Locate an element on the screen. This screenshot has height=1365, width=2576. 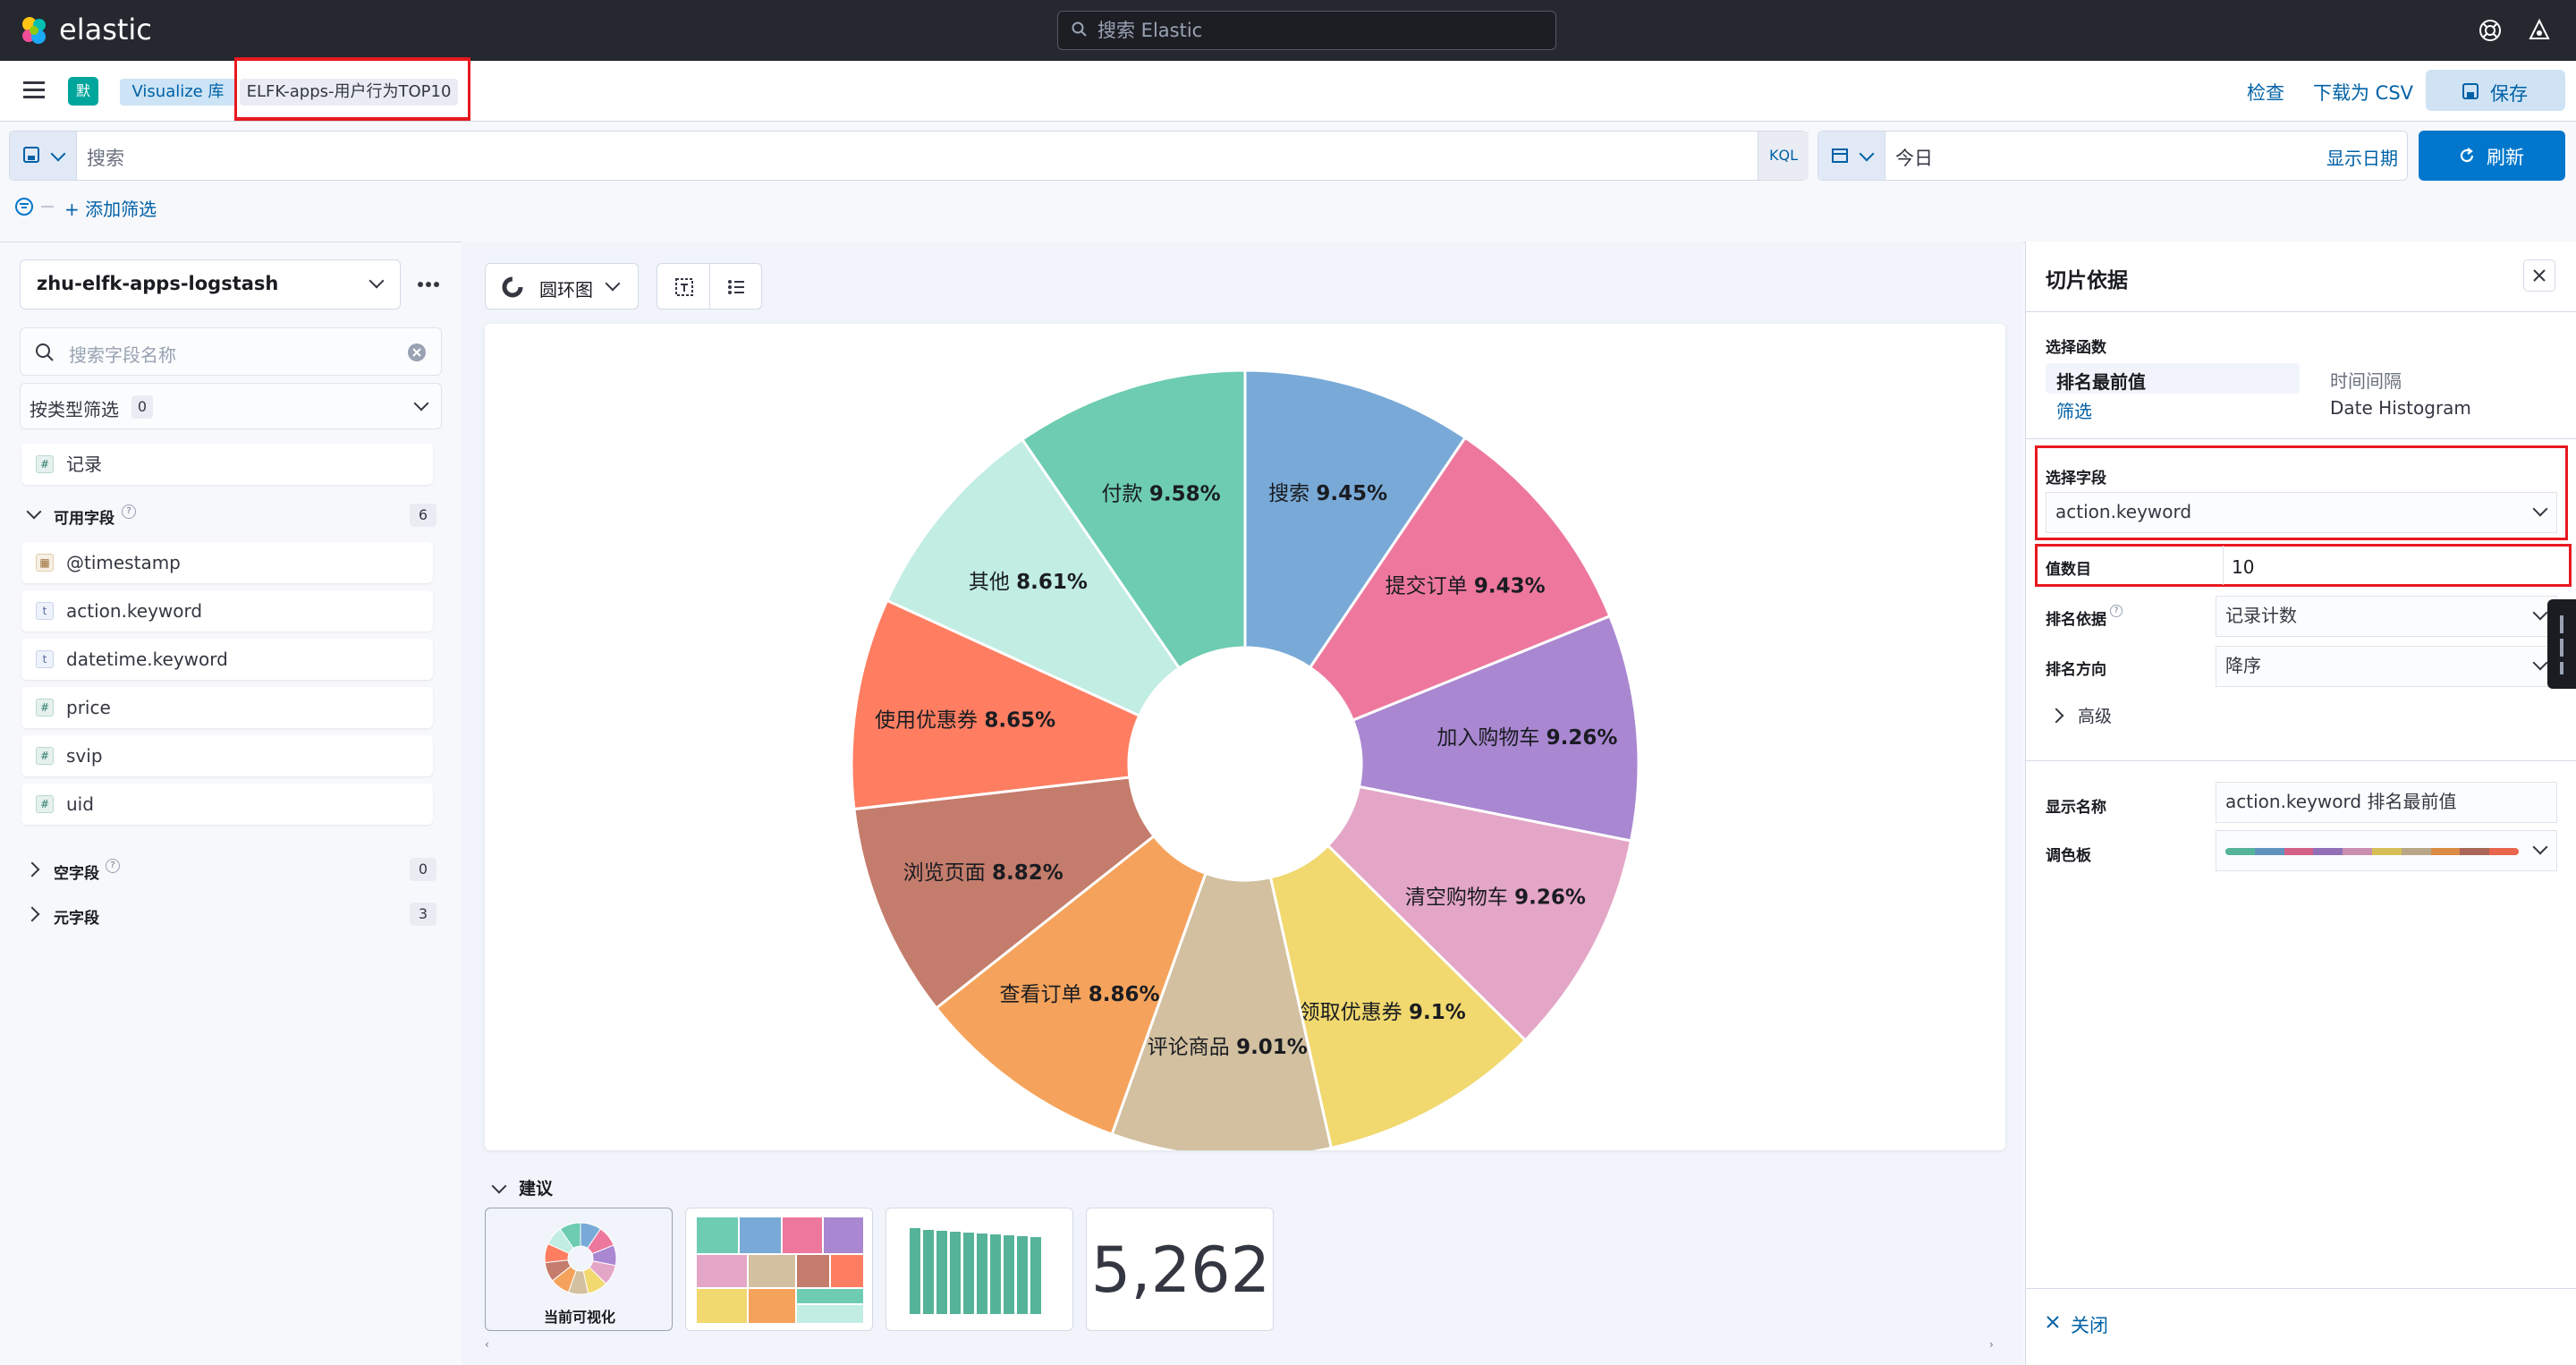
rank-by-select: 记录计数 is located at coordinates (2386, 616).